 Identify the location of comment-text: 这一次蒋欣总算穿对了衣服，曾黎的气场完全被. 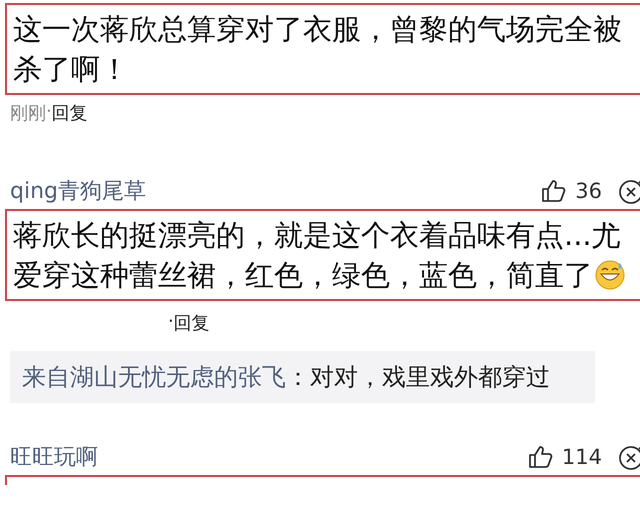
(317, 29).